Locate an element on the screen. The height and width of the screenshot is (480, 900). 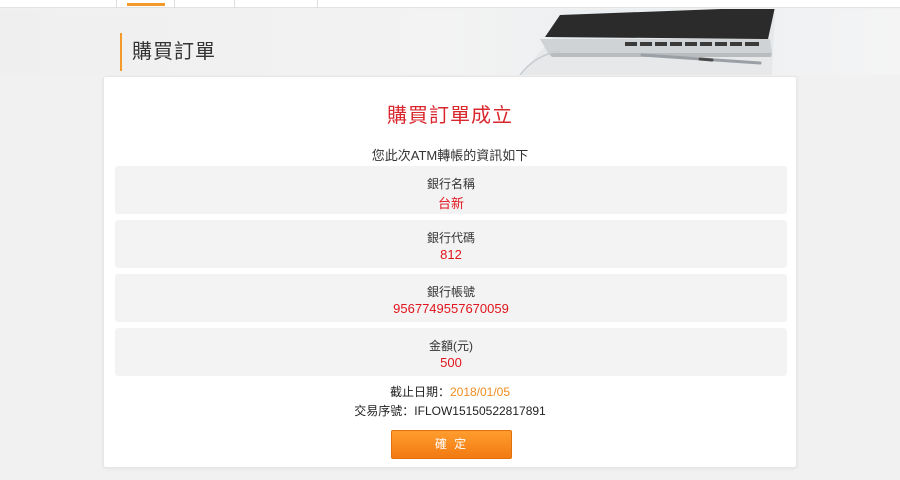
bank-account-value: 9567749557670059 is located at coordinates (451, 308).